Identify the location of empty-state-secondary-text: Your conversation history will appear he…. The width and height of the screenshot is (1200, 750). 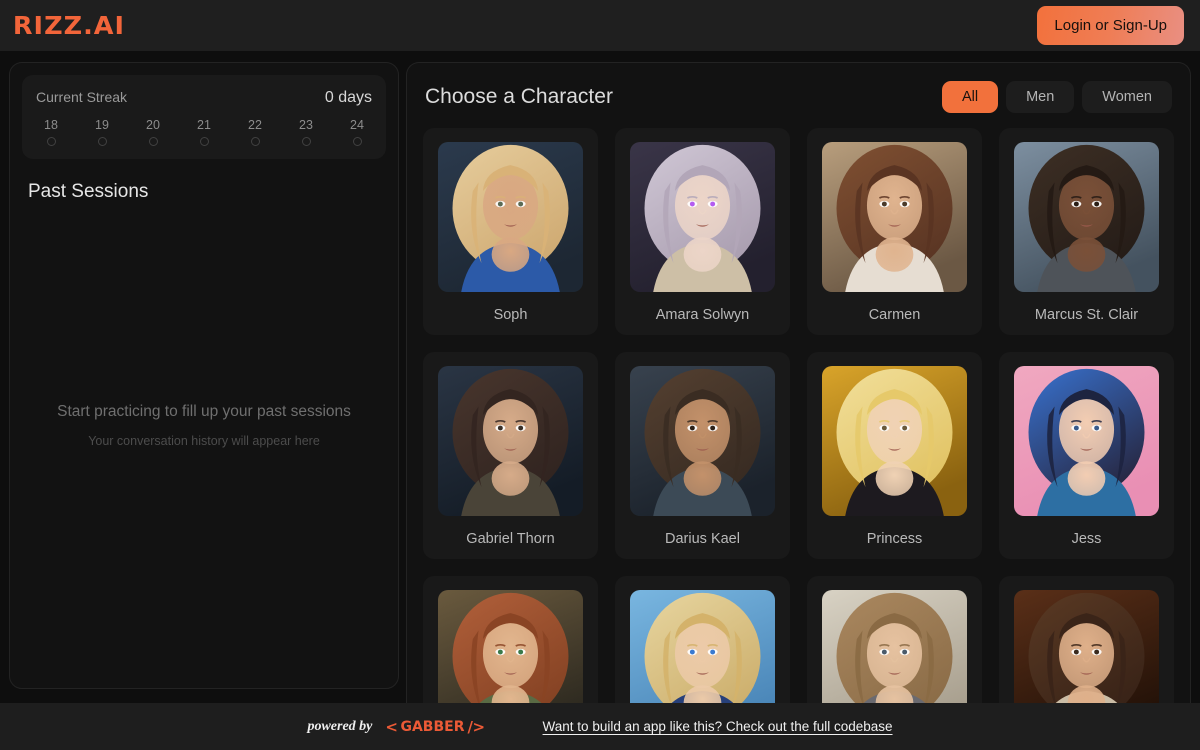
(204, 441).